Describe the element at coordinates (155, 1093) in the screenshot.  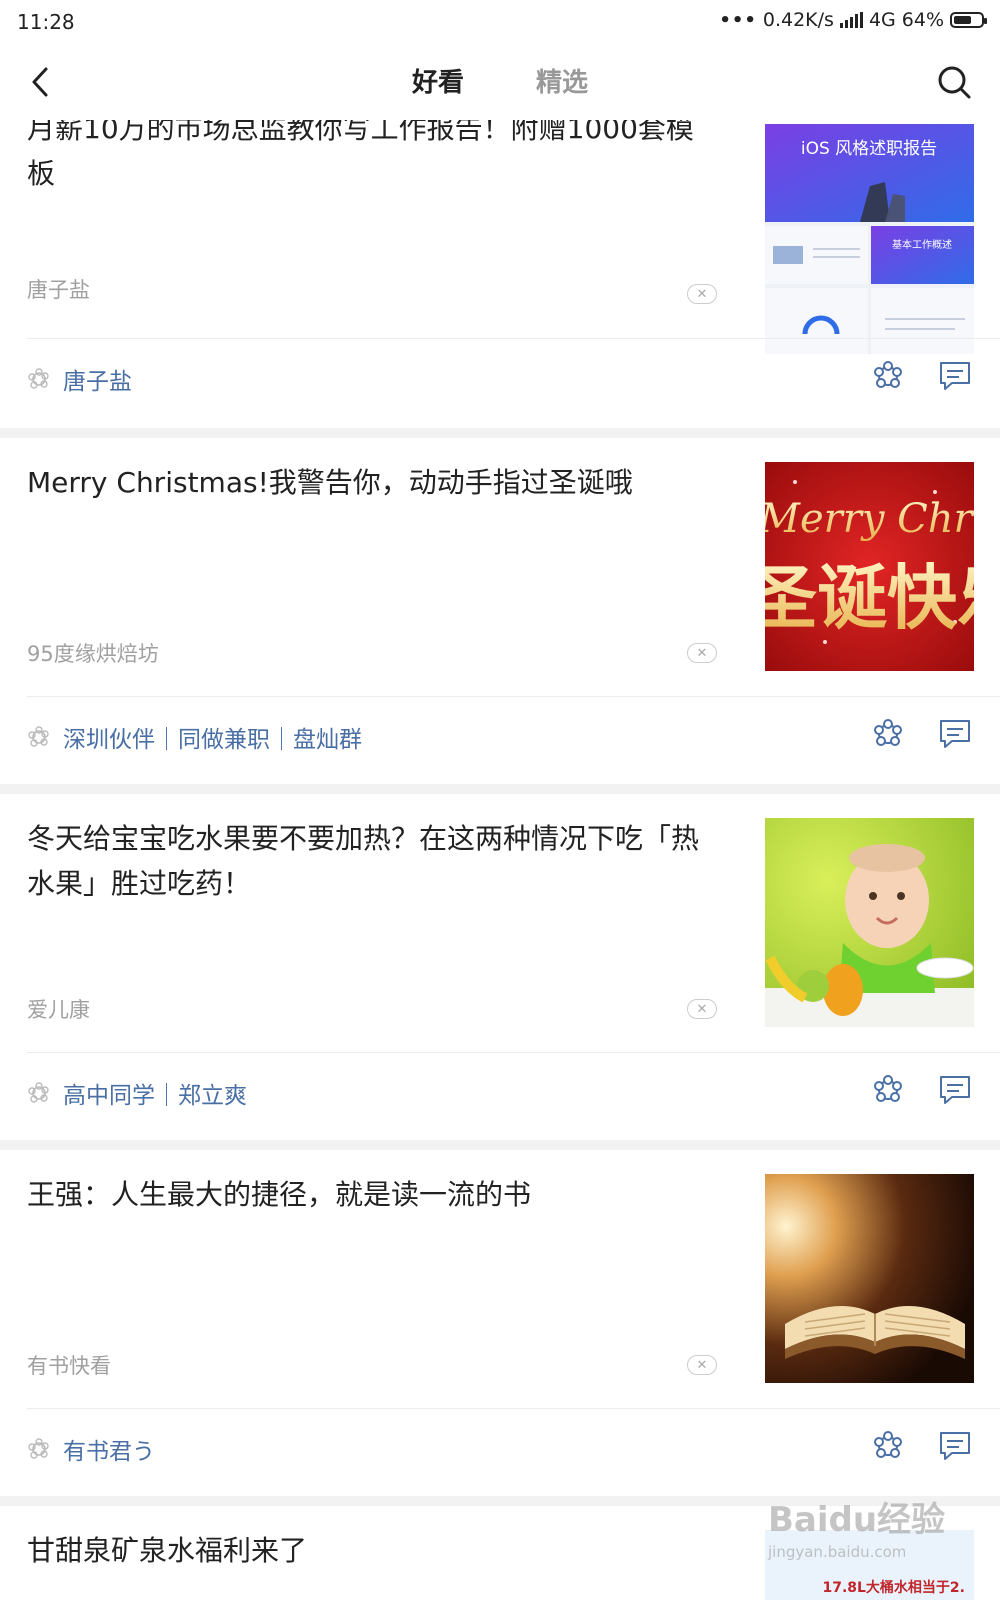
I see `friend-names: 高中同学｜郑立爽` at that location.